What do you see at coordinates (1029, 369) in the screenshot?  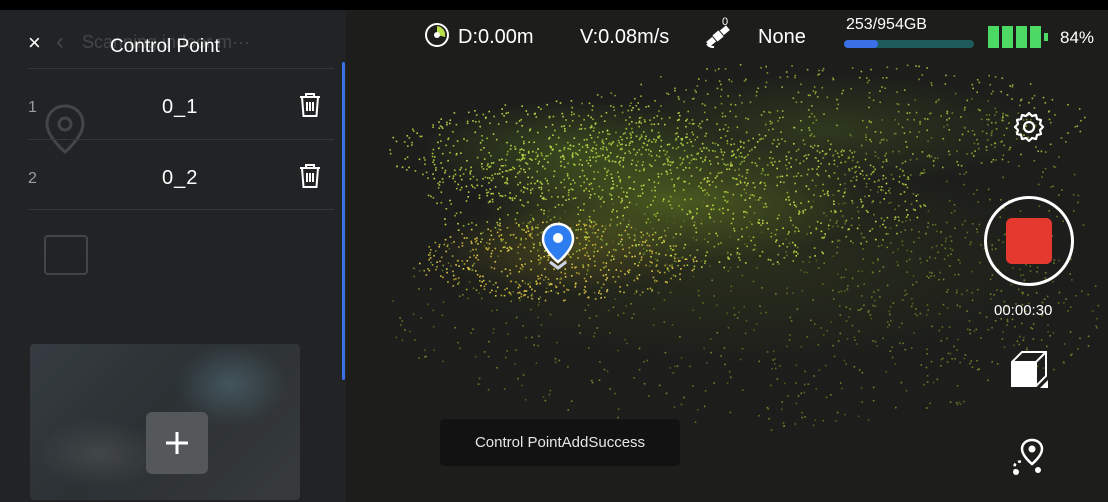 I see `cube-view-icon` at bounding box center [1029, 369].